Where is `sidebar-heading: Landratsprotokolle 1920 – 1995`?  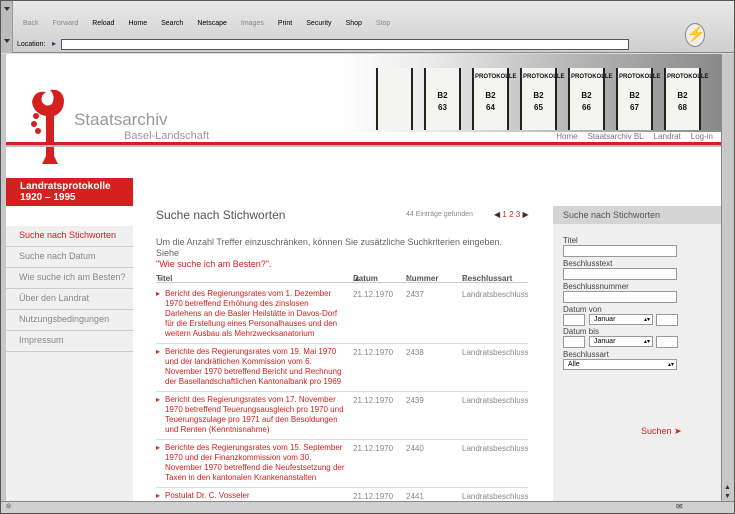
sidebar-heading: Landratsprotokolle 1920 – 1995 is located at coordinates (69, 192).